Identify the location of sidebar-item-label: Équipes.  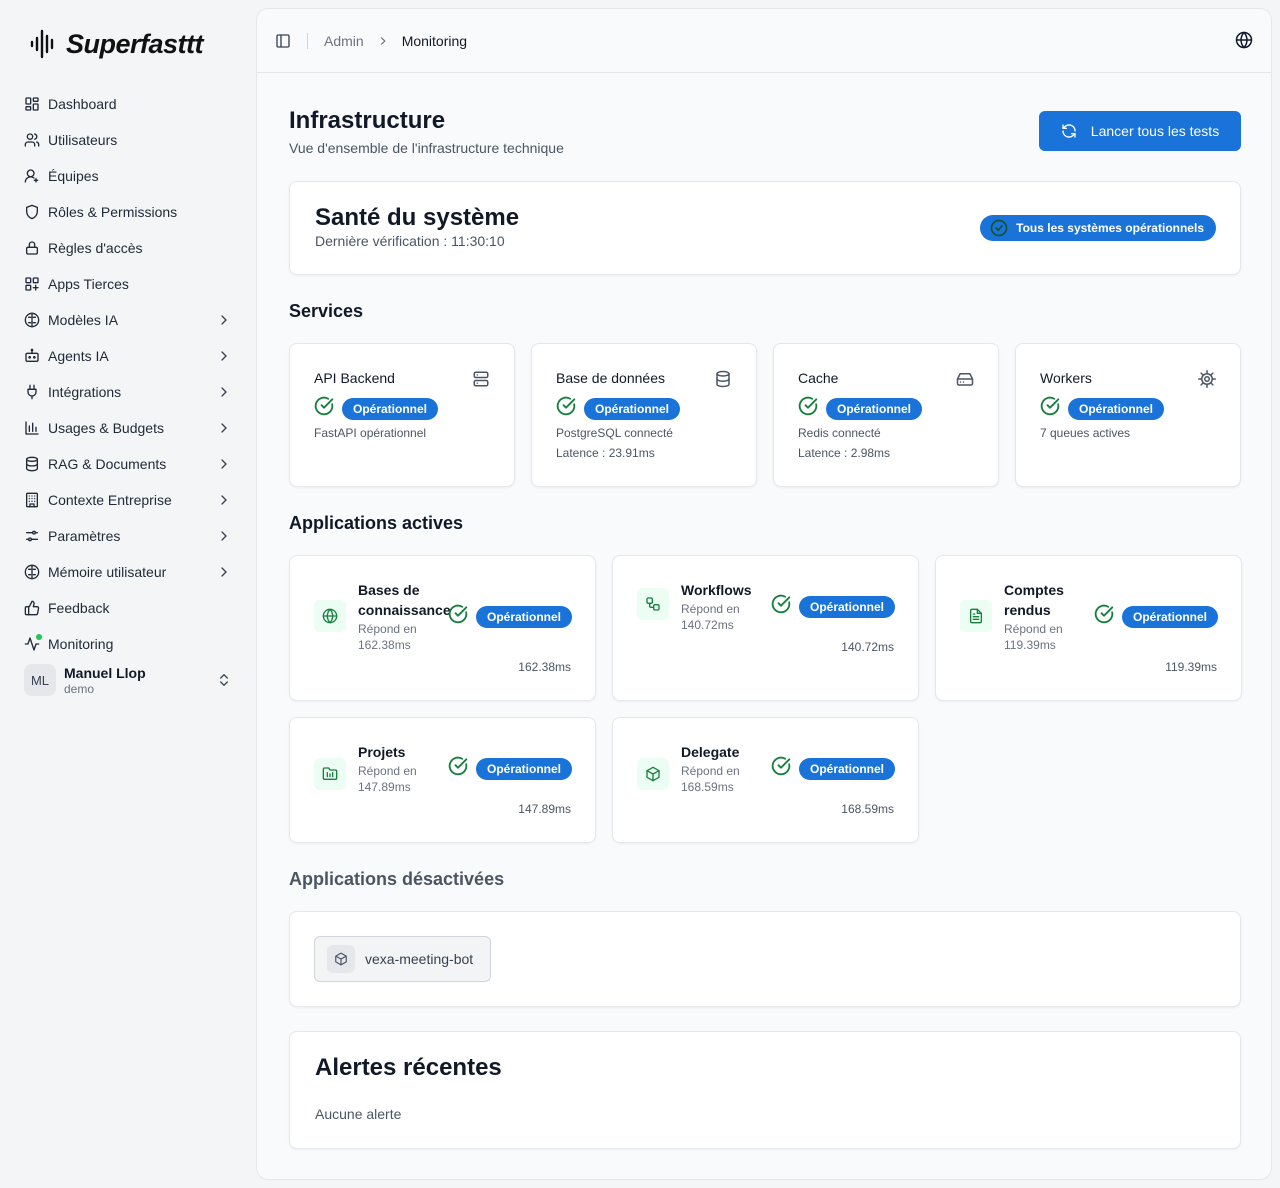
(73, 176).